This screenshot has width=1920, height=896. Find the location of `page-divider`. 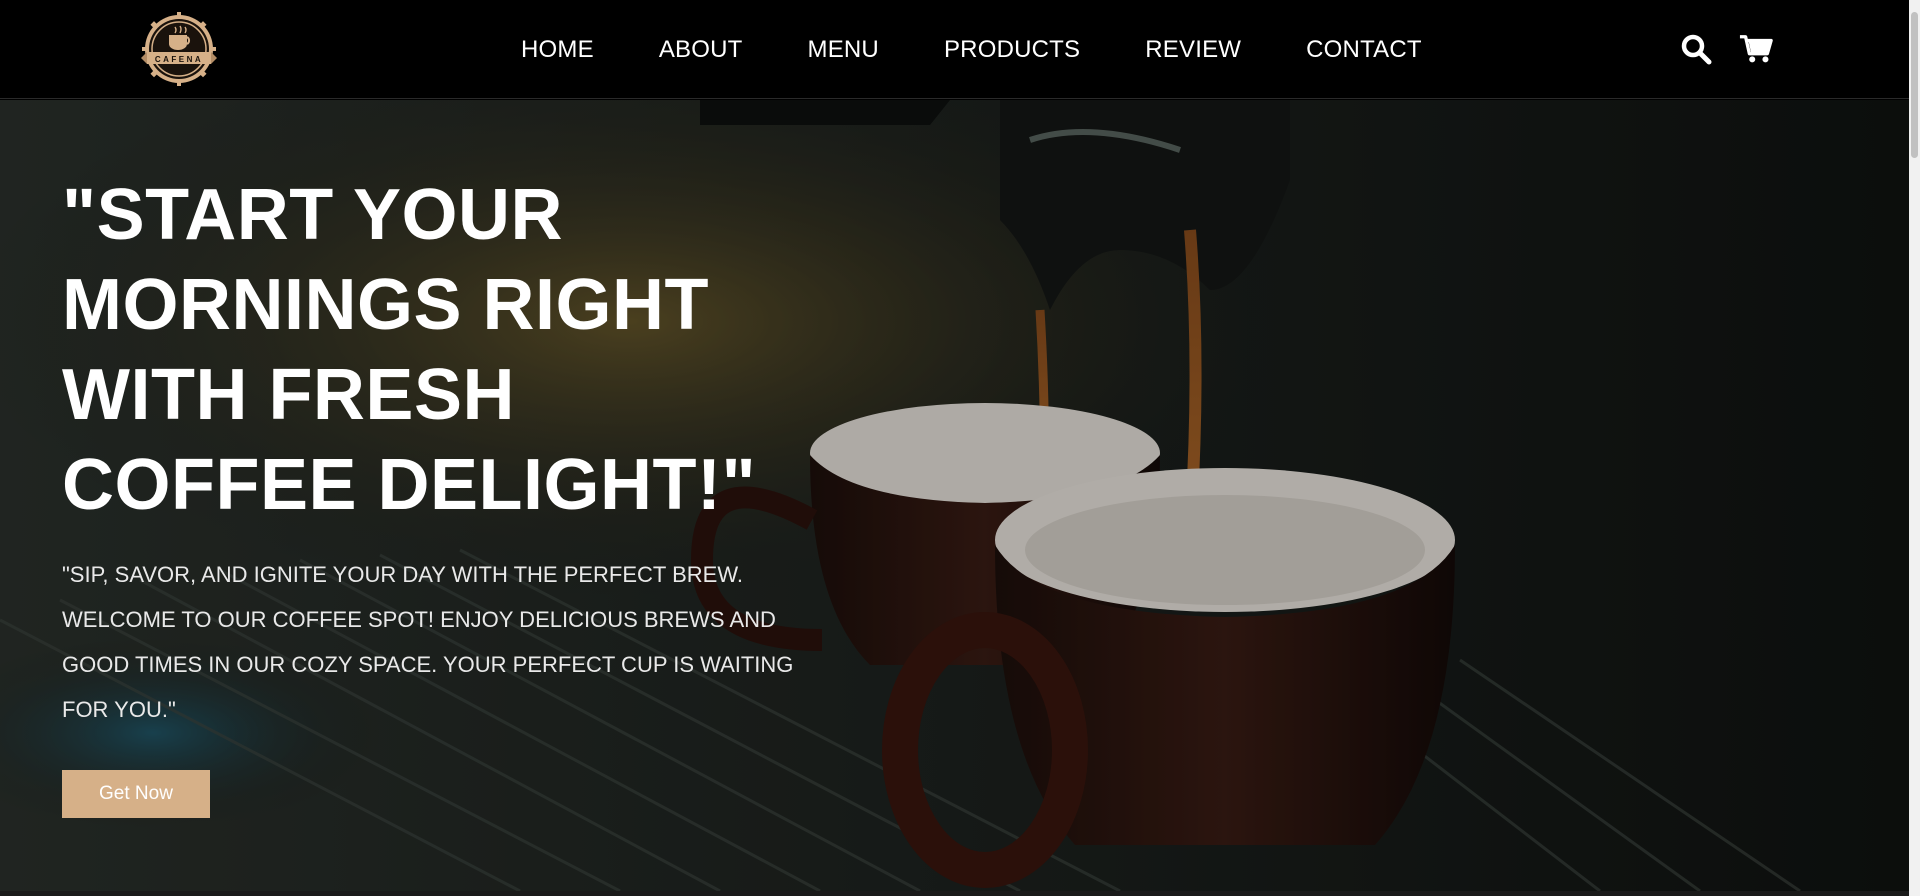

page-divider is located at coordinates (954, 893).